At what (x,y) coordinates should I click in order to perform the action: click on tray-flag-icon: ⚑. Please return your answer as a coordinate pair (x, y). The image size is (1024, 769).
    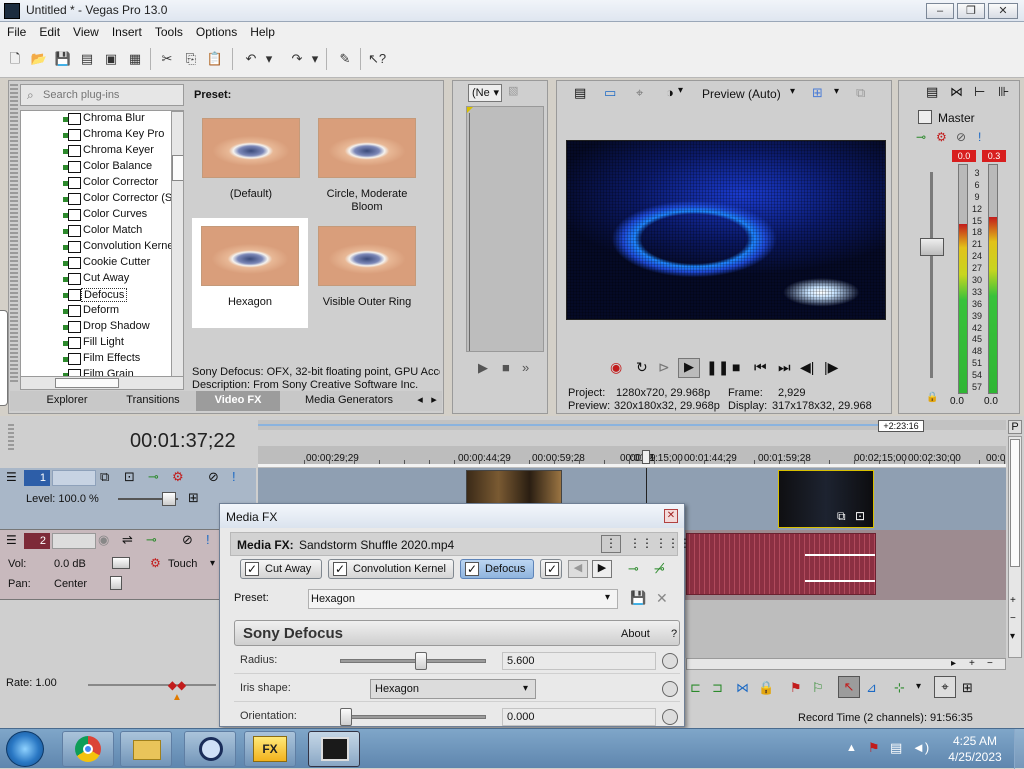
    Looking at the image, I should click on (874, 748).